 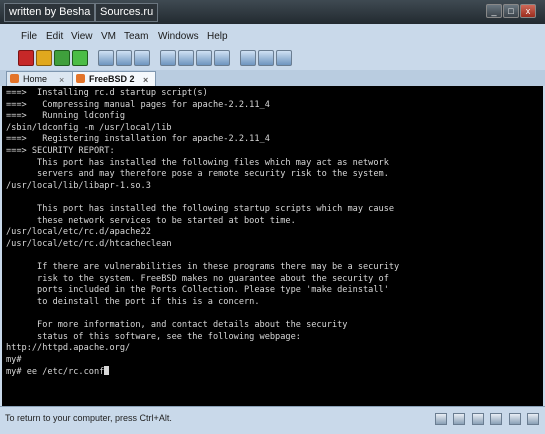 I want to click on menu-help: Help, so click(x=217, y=36).